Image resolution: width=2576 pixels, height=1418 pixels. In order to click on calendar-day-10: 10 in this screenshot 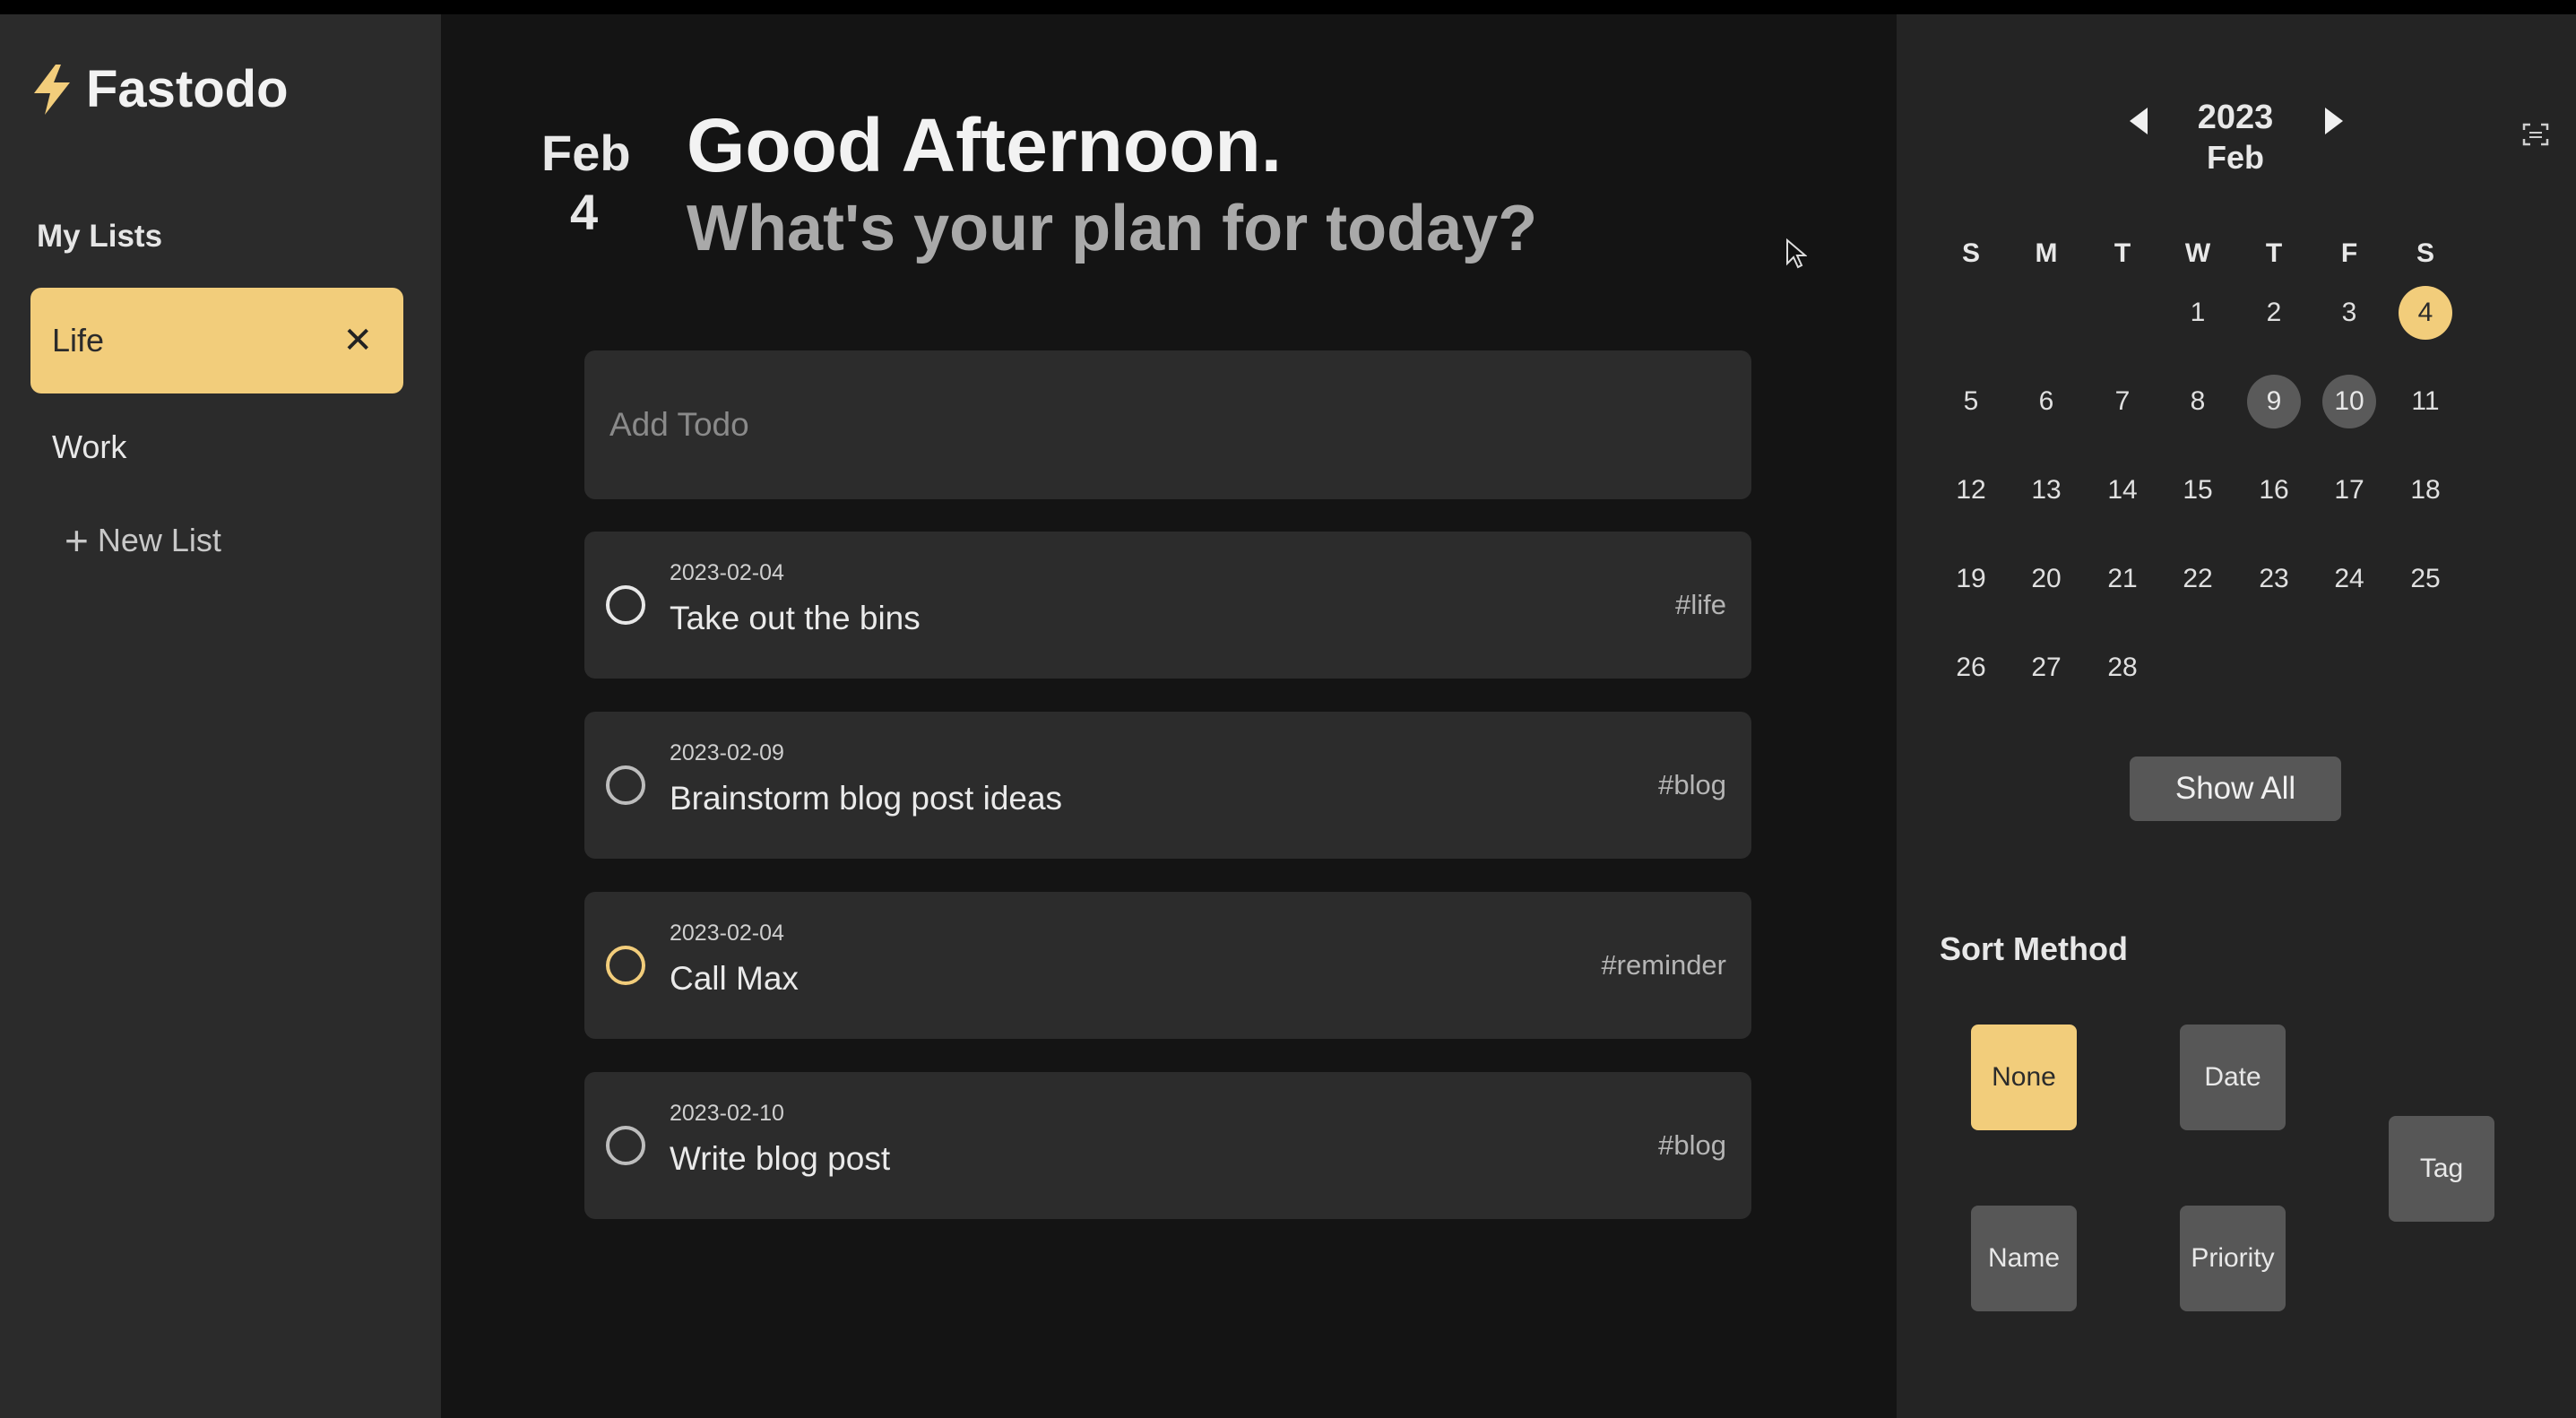, I will do `click(2349, 401)`.